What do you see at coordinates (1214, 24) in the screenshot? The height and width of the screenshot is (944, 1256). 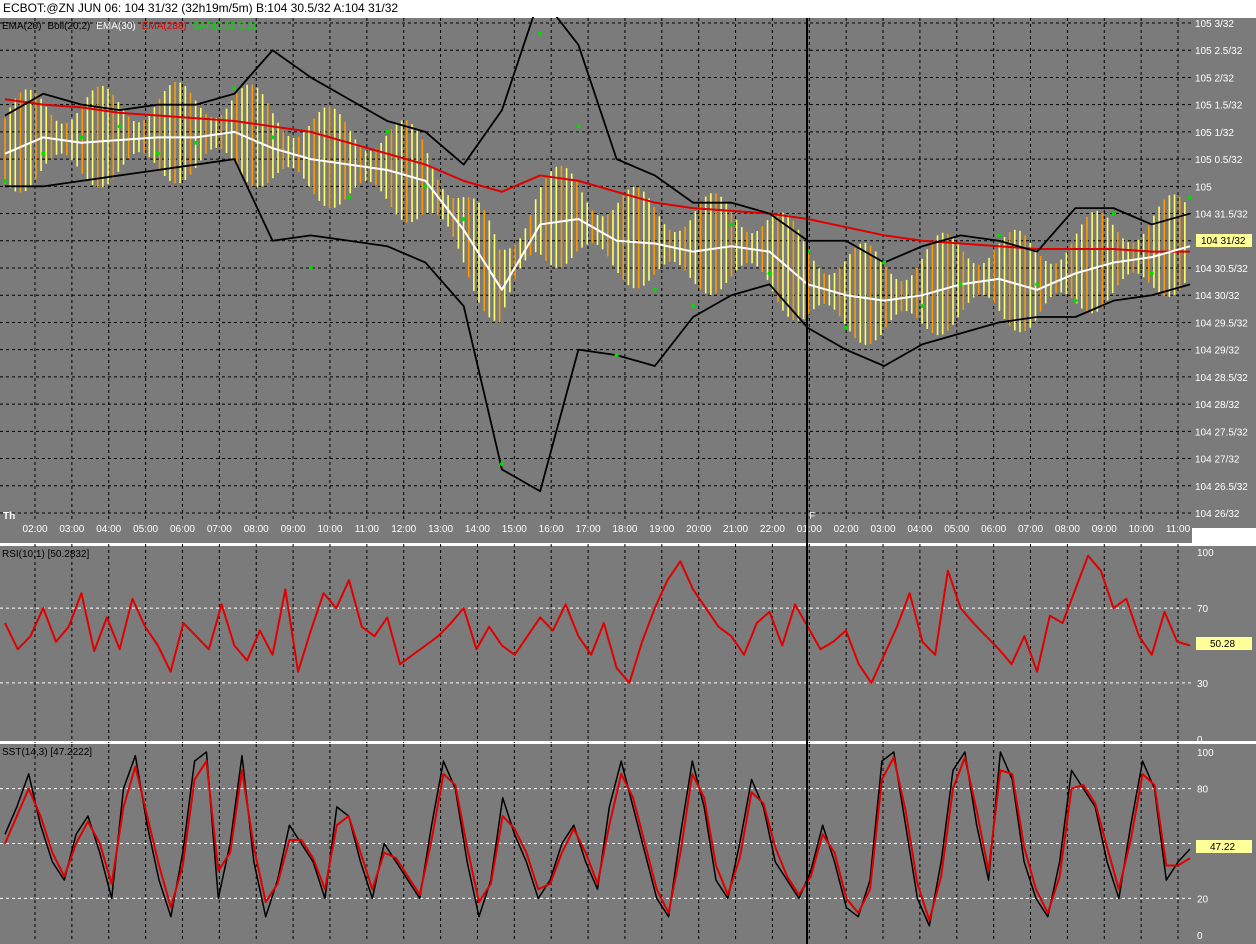 I see `price-y-tick: 105 3/32` at bounding box center [1214, 24].